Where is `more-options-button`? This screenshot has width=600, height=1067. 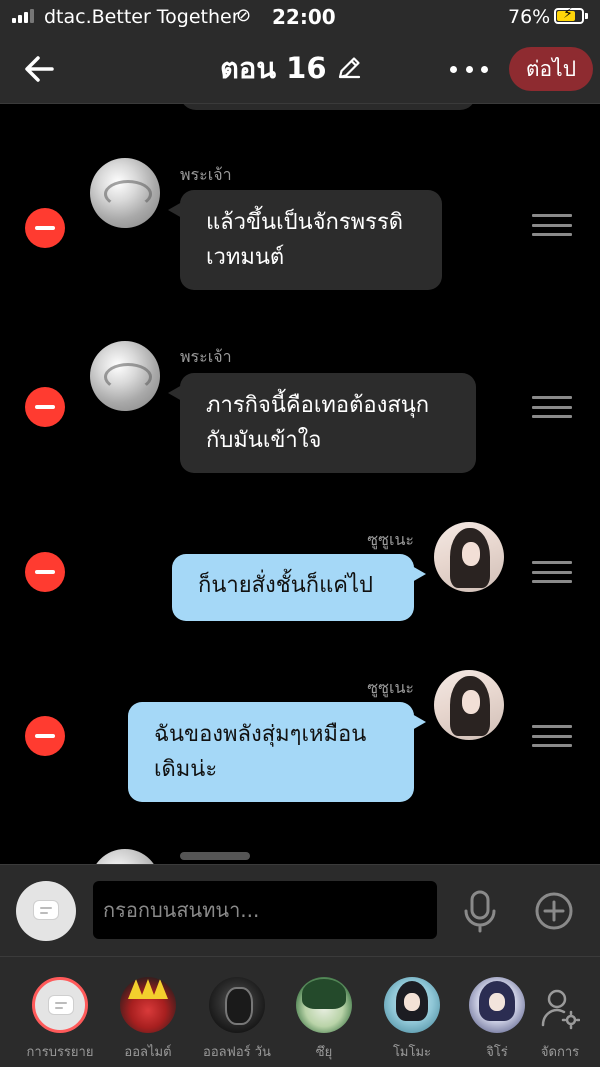 more-options-button is located at coordinates (469, 69).